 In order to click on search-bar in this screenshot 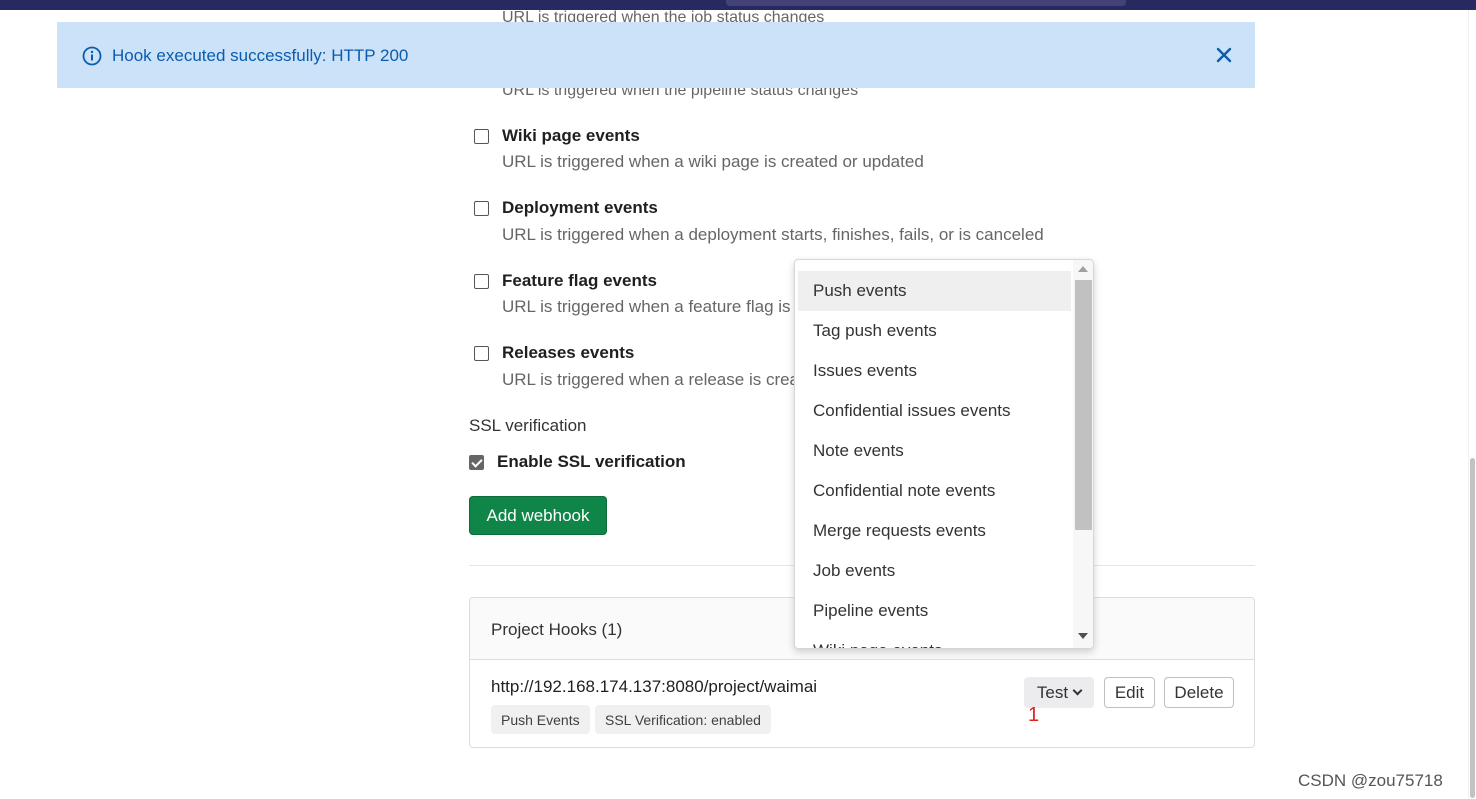, I will do `click(926, 3)`.